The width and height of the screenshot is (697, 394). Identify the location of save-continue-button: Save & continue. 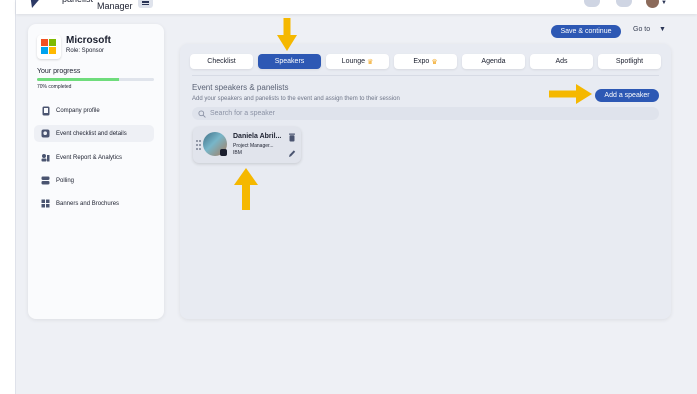
(586, 31).